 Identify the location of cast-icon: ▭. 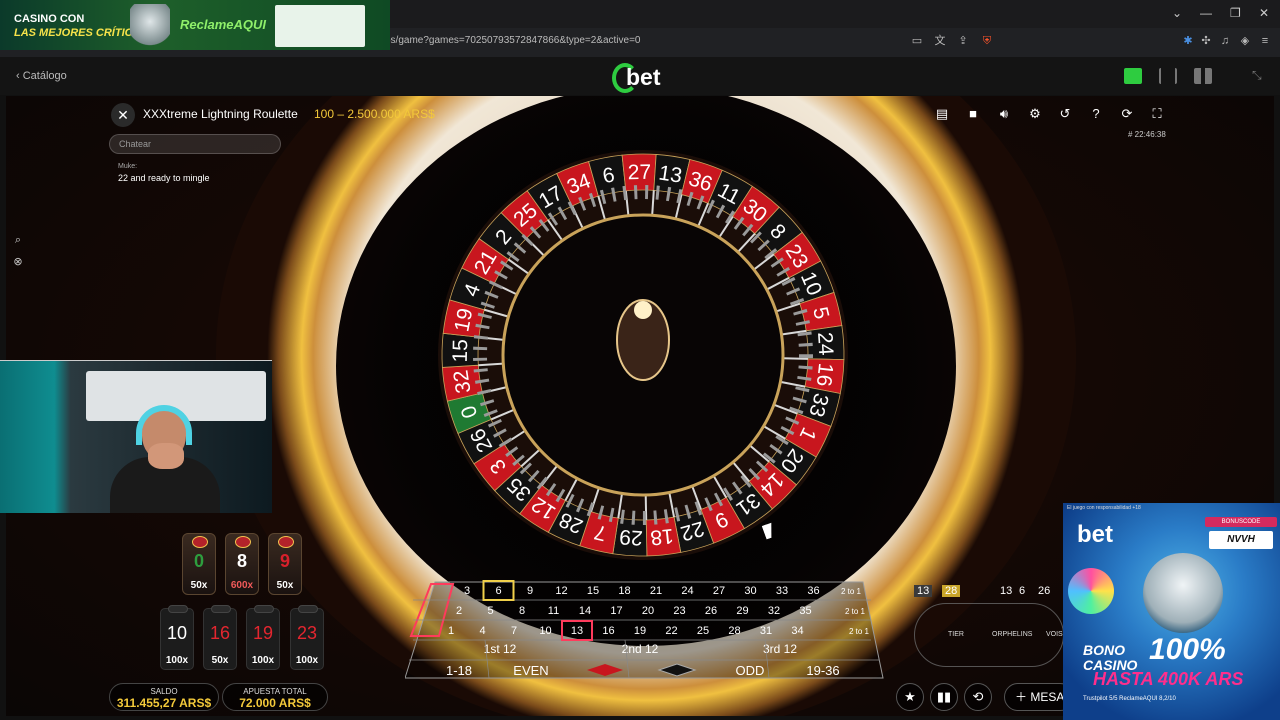
(917, 41).